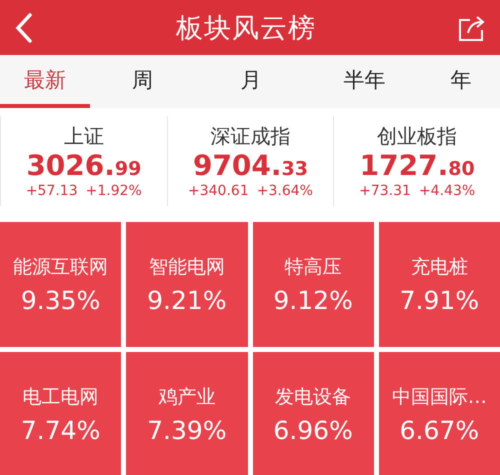 The image size is (500, 475). I want to click on index-value: 9704.33, so click(250, 166).